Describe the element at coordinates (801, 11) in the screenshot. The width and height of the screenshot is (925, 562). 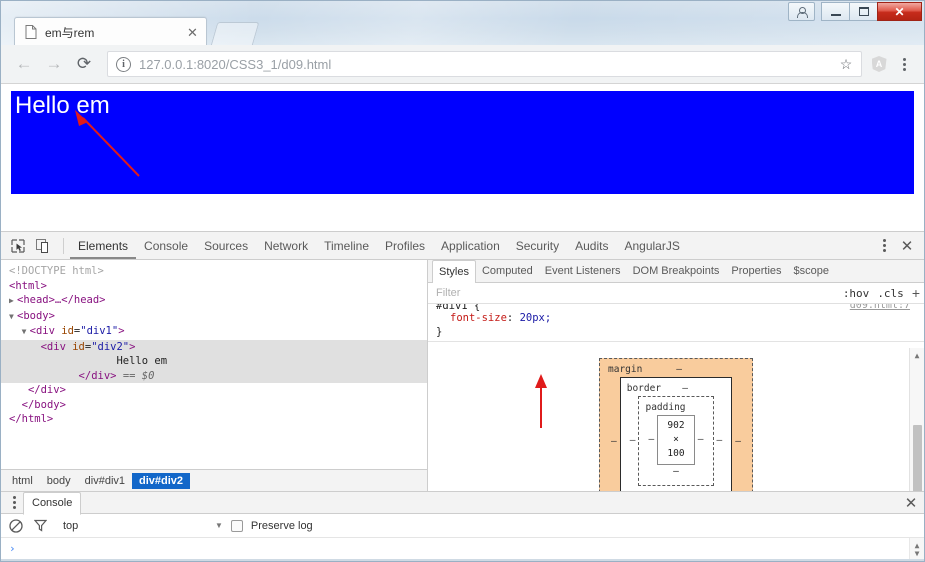
I see `user-profile-button` at that location.